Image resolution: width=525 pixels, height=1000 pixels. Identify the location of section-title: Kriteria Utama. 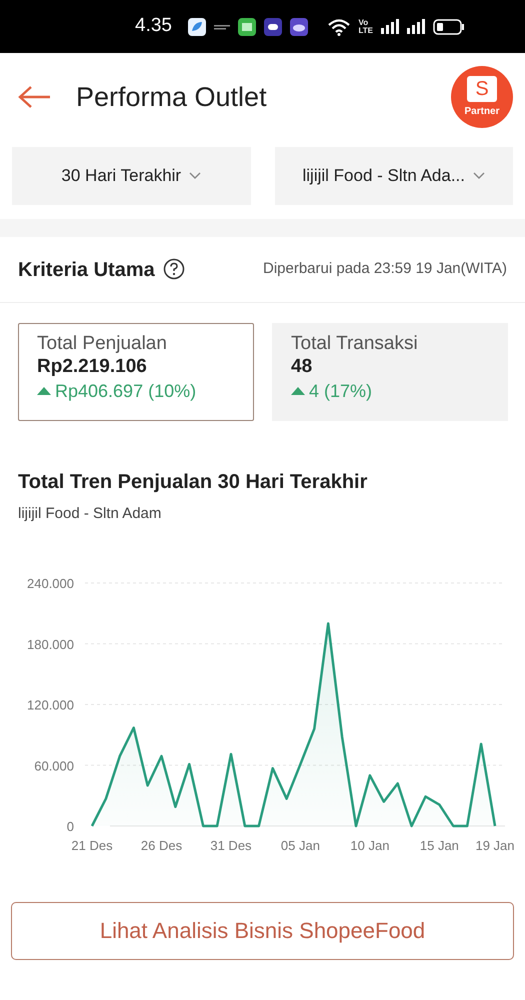
(86, 270).